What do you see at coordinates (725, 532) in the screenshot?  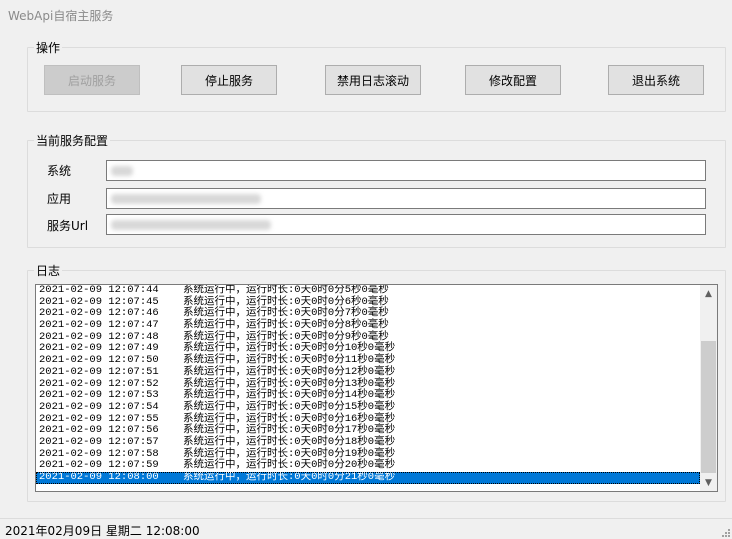 I see `resize-grip-icon` at bounding box center [725, 532].